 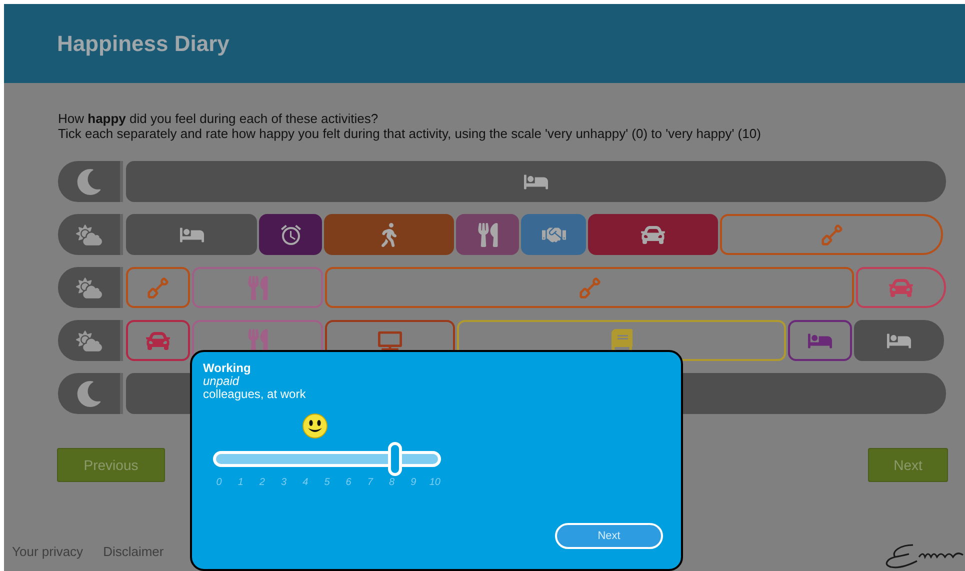 What do you see at coordinates (392, 482) in the screenshot?
I see `scale-label: 8` at bounding box center [392, 482].